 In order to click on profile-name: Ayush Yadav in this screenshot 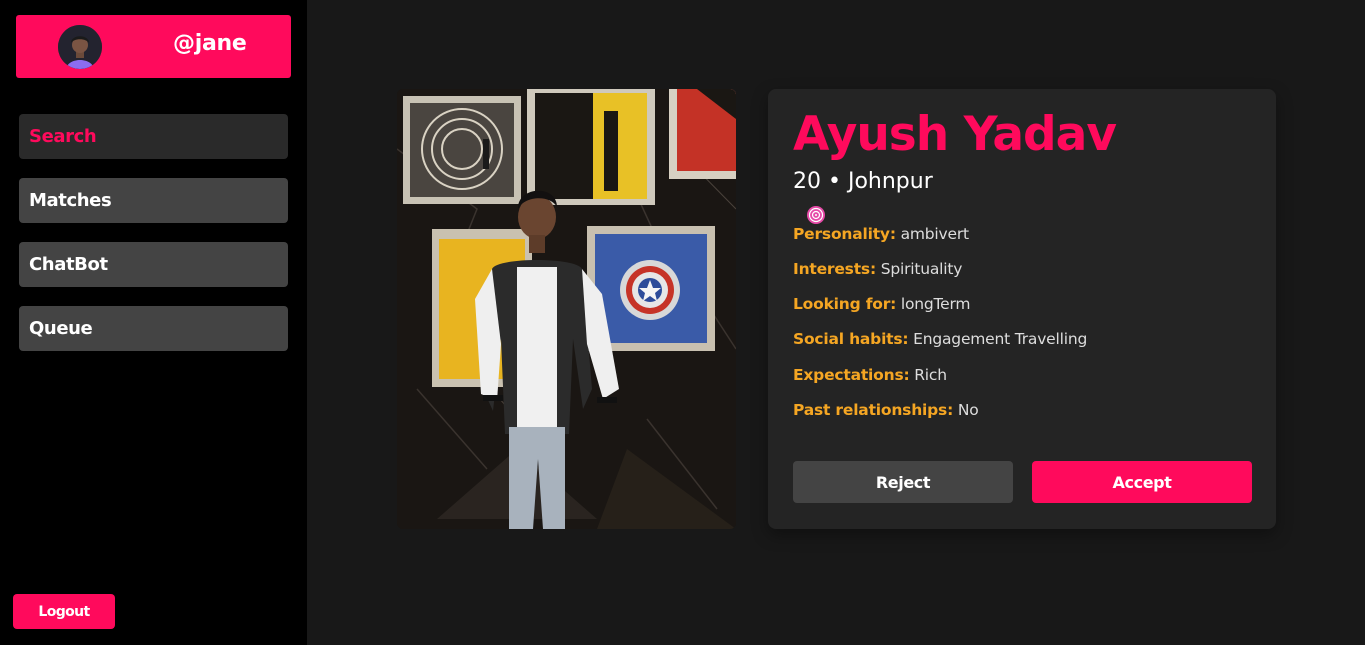, I will do `click(955, 134)`.